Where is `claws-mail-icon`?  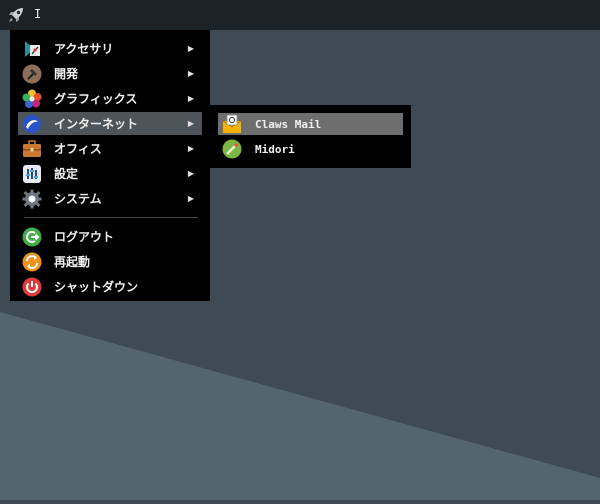 claws-mail-icon is located at coordinates (232, 124).